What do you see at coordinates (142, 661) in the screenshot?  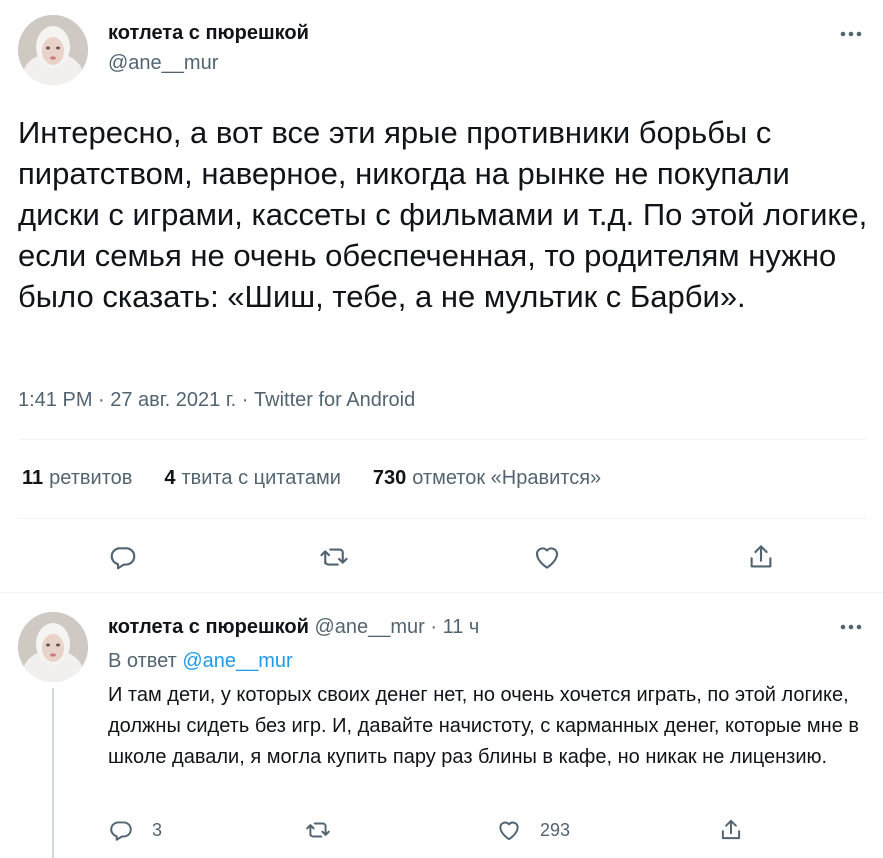 I see `replying-to-label: В ответ` at bounding box center [142, 661].